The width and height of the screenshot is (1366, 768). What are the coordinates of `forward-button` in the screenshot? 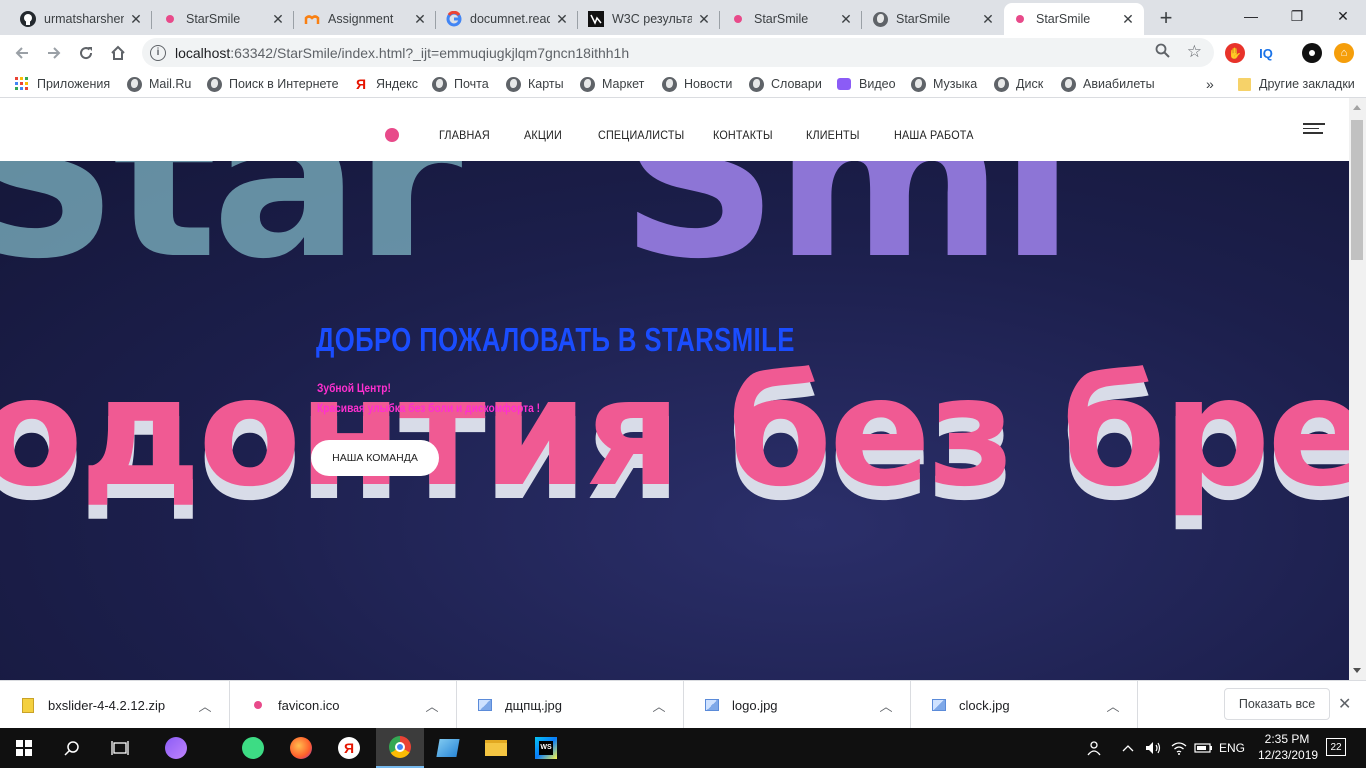 It's located at (54, 53).